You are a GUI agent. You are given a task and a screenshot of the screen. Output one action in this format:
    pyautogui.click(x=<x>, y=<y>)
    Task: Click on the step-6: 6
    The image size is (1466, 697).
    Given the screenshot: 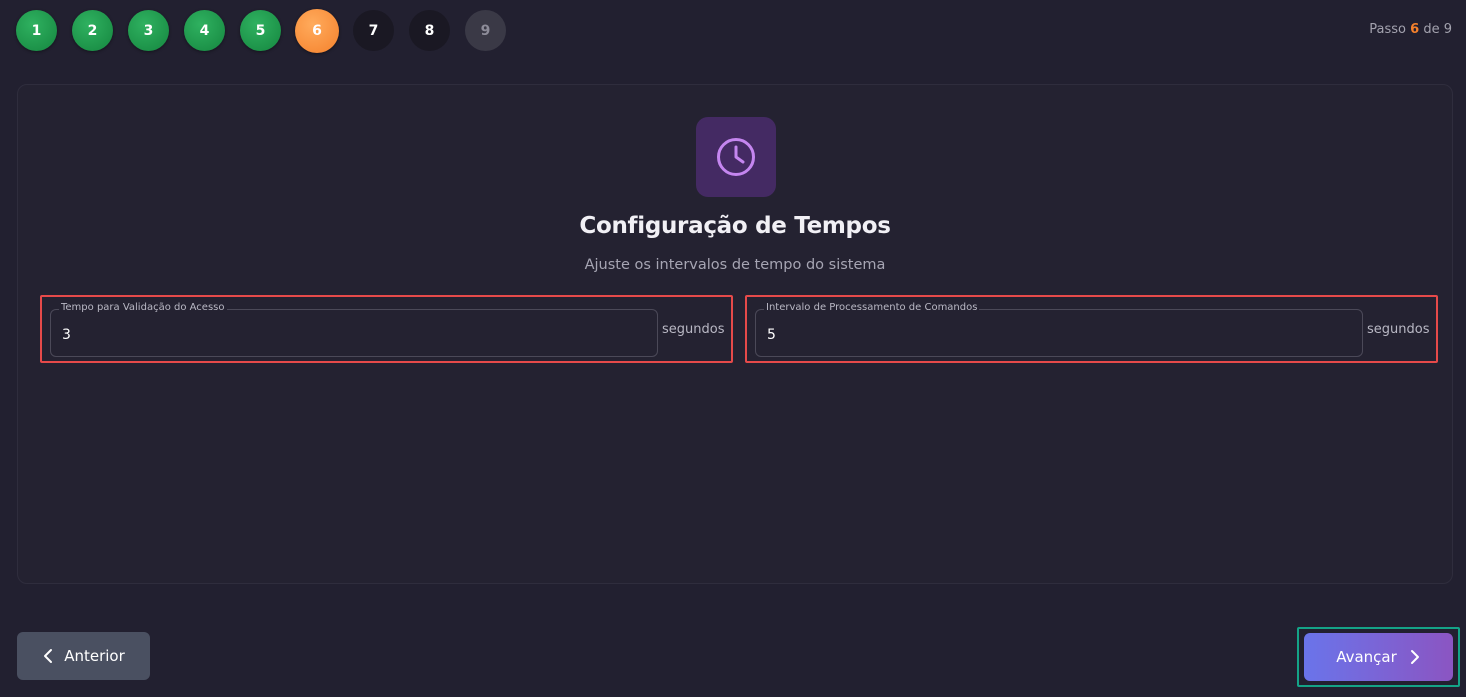 What is the action you would take?
    pyautogui.click(x=317, y=31)
    